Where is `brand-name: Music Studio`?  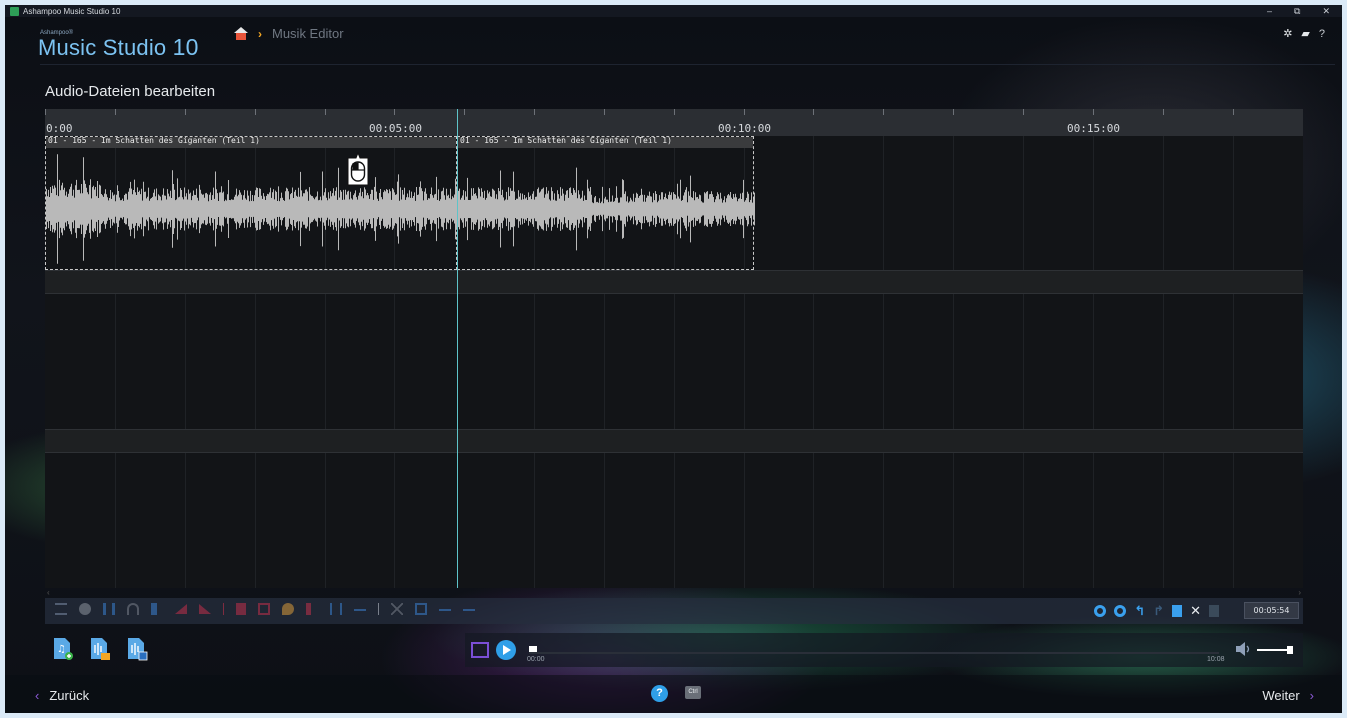
brand-name: Music Studio is located at coordinates (102, 47).